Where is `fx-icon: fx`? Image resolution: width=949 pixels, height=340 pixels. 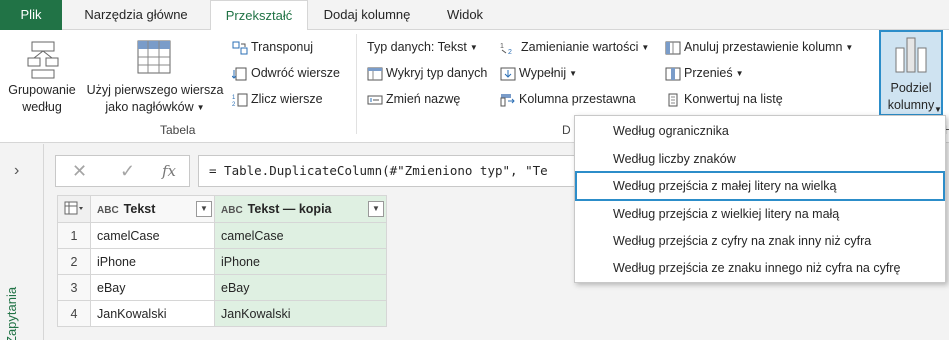 fx-icon: fx is located at coordinates (169, 171).